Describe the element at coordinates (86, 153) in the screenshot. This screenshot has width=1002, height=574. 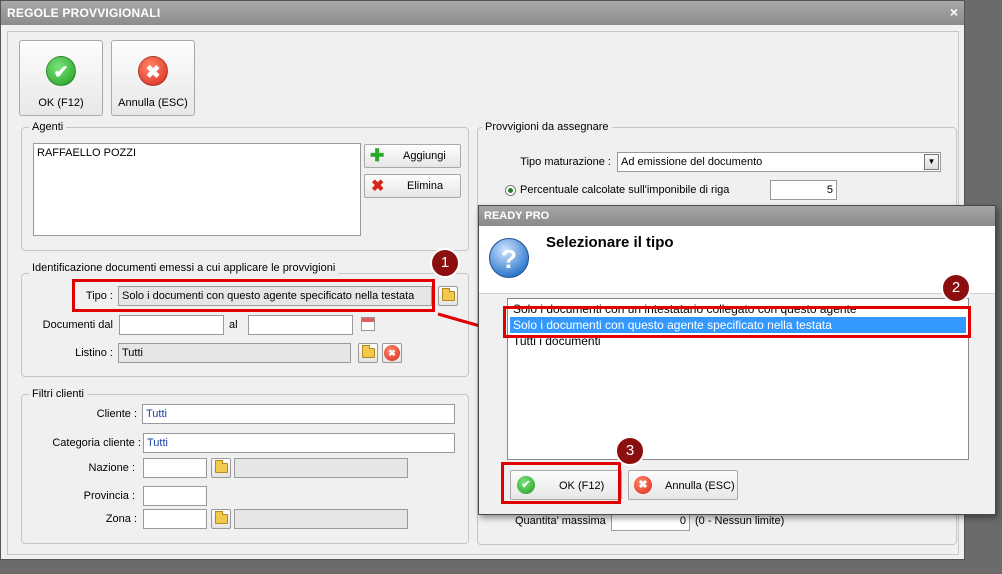
I see `agenti-list-item: RAFFAELLO POZZI` at that location.